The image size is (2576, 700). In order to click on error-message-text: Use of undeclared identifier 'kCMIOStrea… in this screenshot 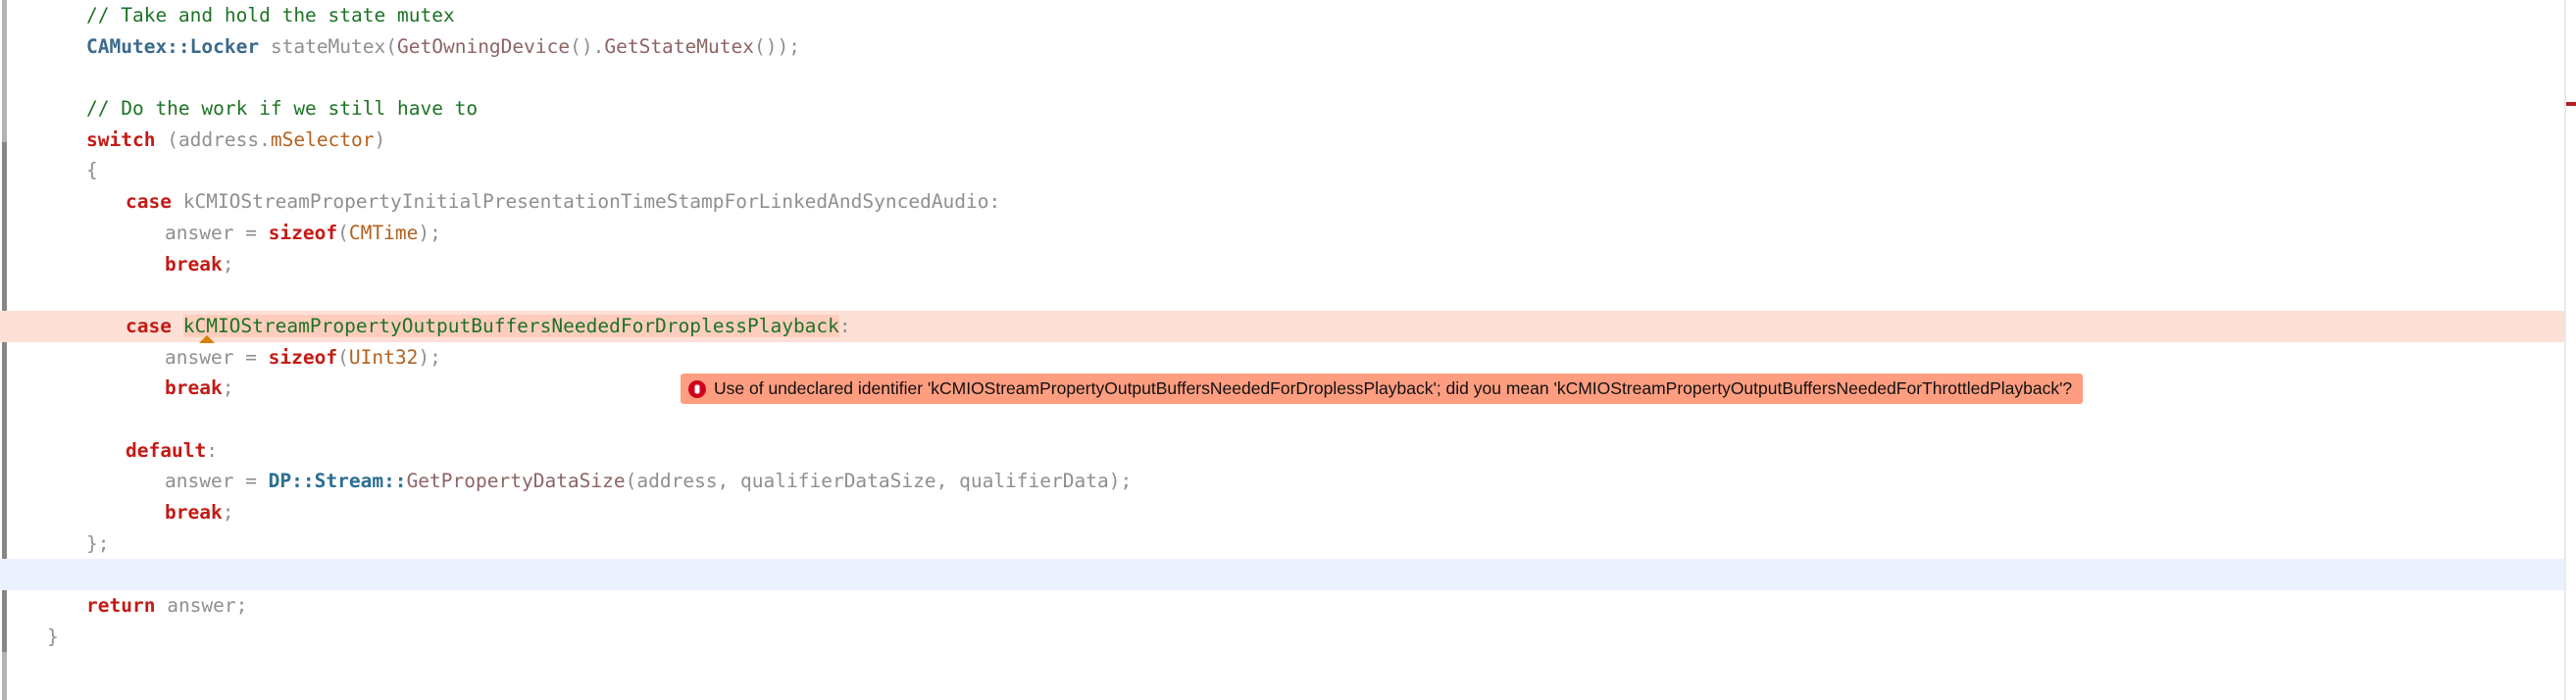, I will do `click(1394, 387)`.